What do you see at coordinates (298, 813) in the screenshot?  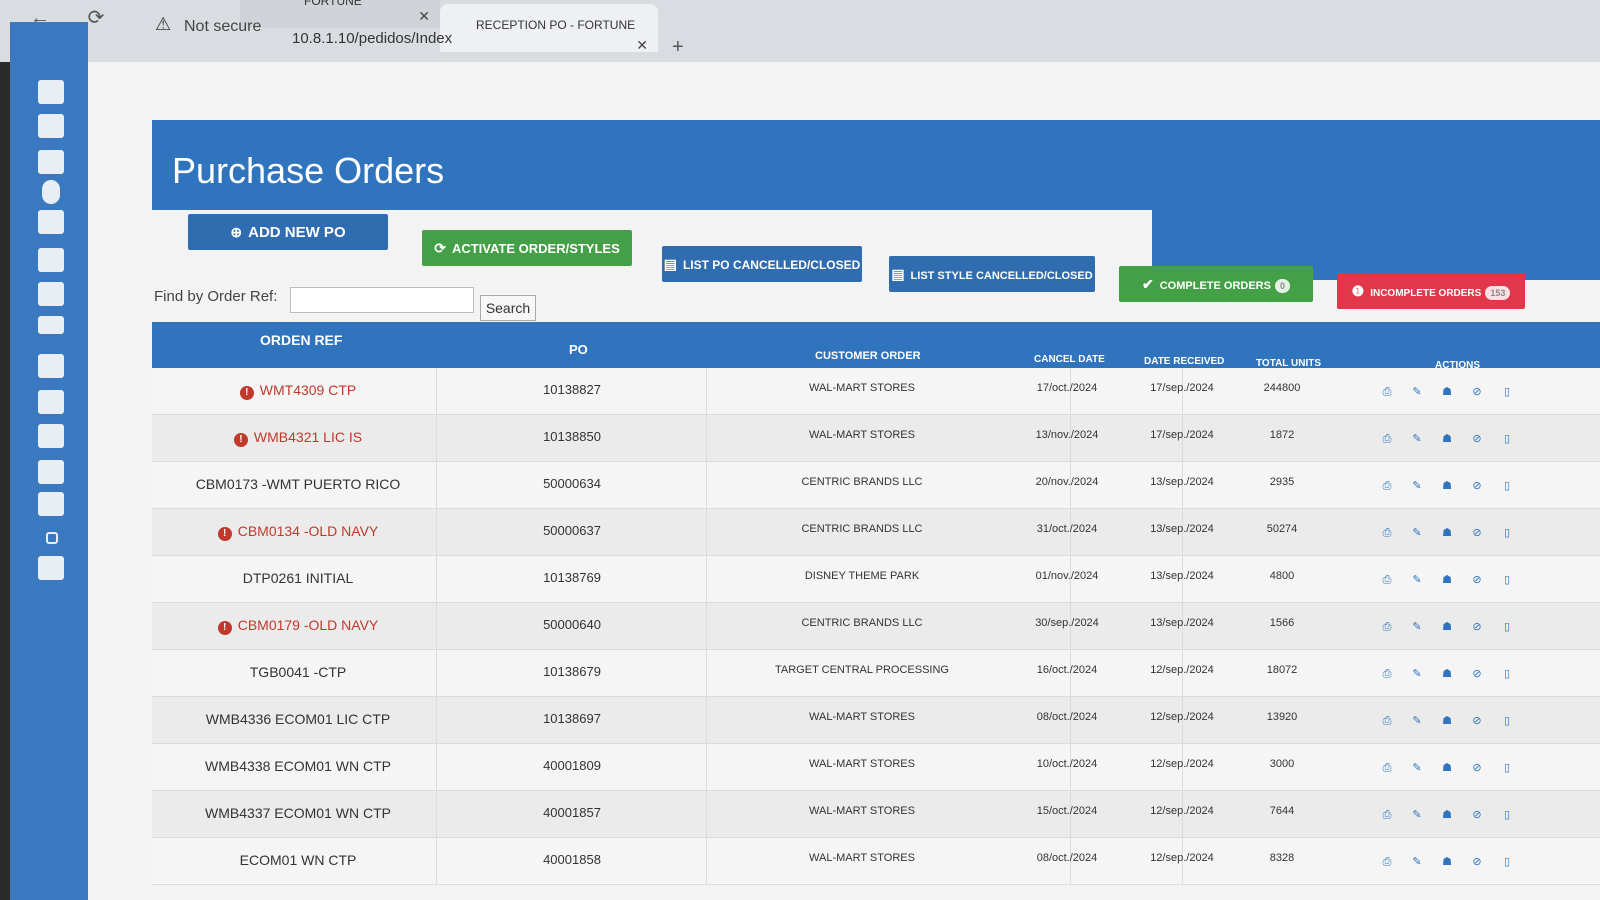 I see `order-ref-cell: WMB4337 ECOM01 WN CTP` at bounding box center [298, 813].